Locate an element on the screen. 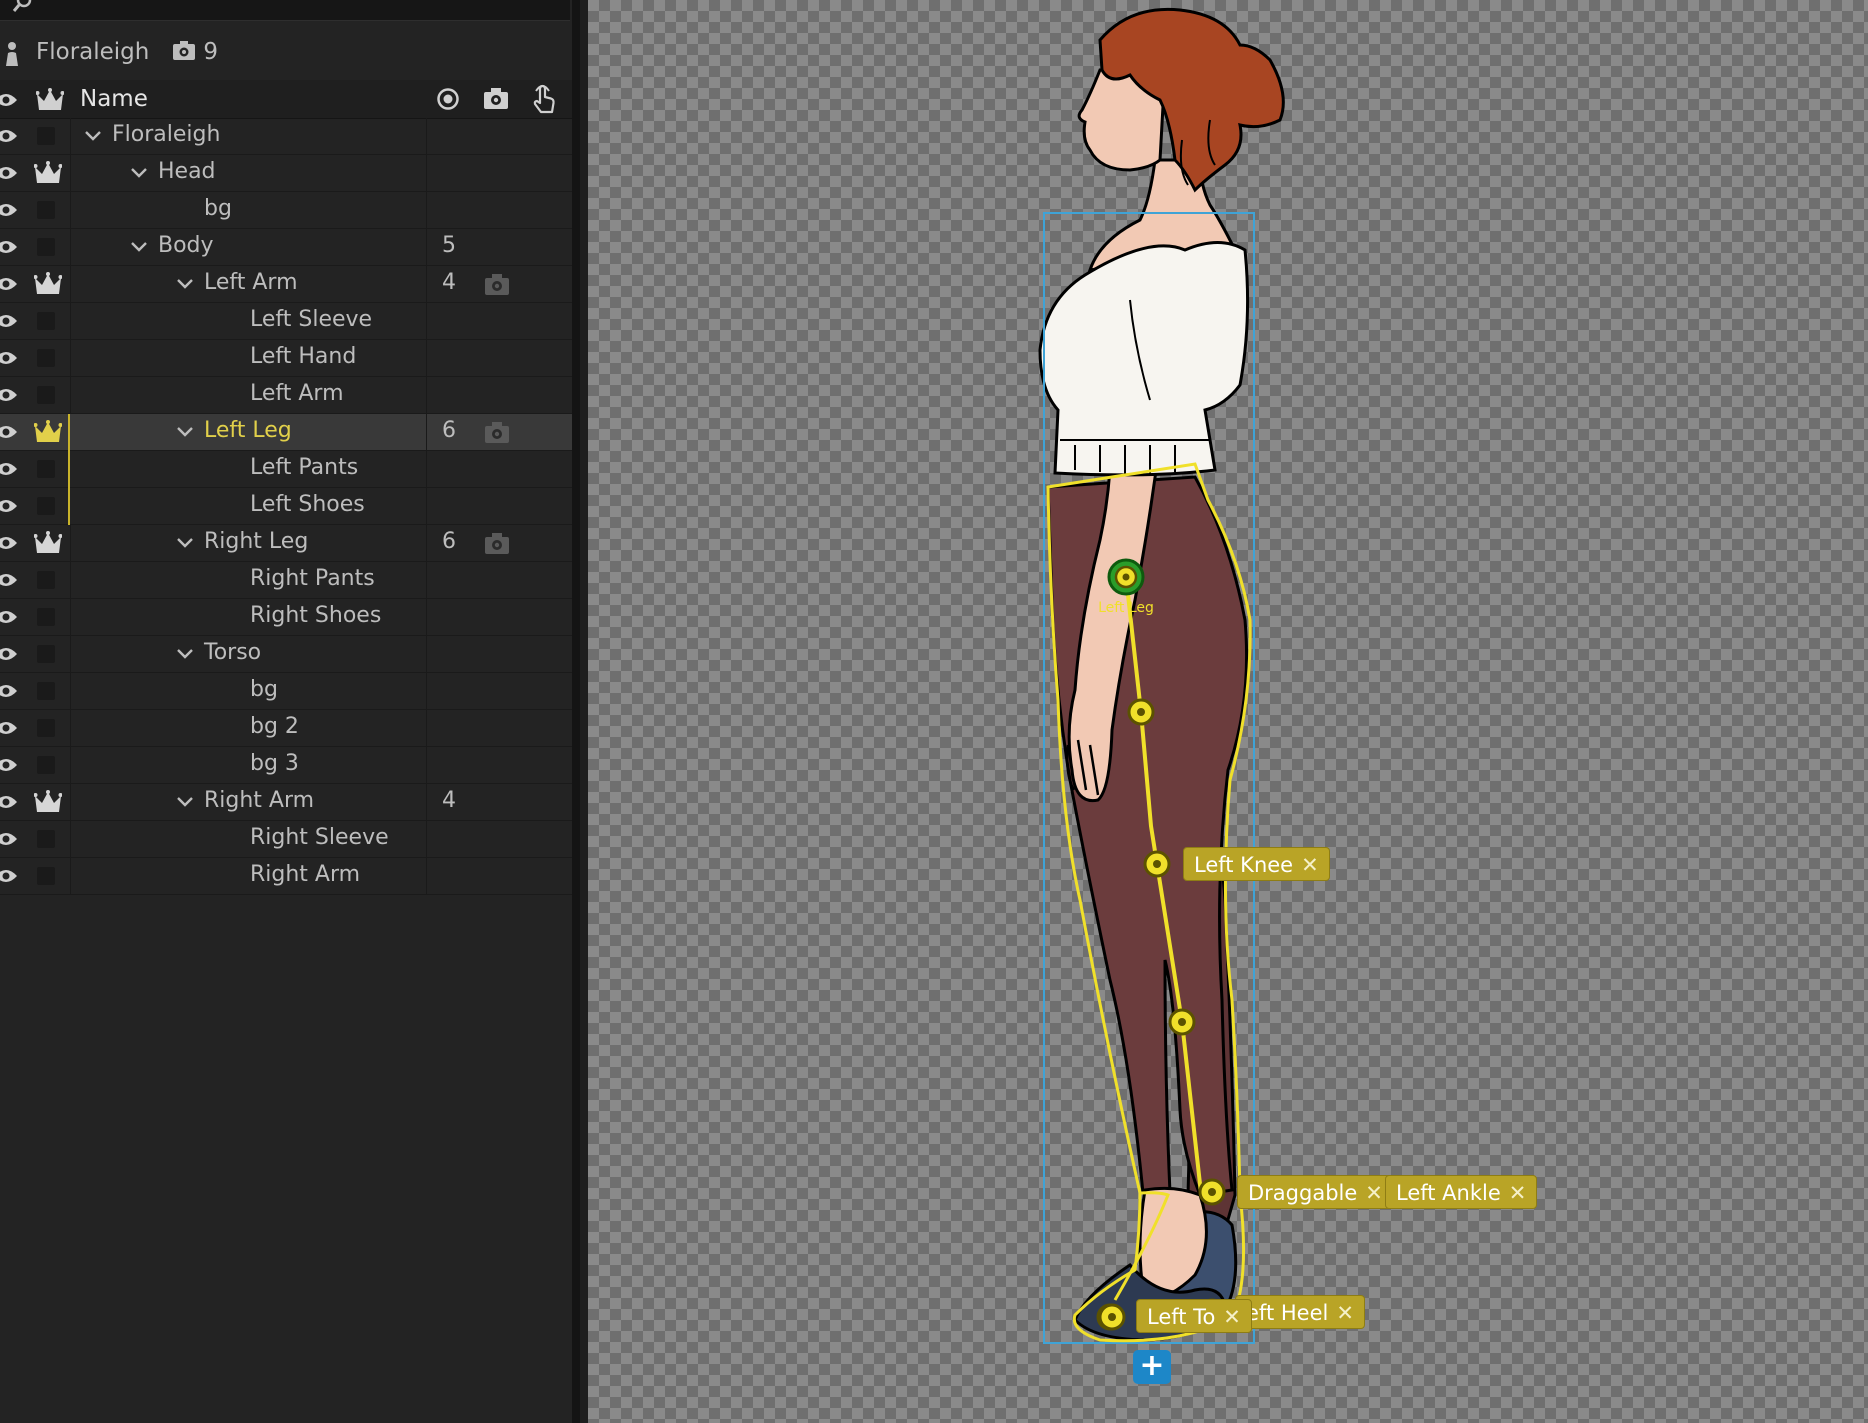  layer-row: Left Pants is located at coordinates (286, 469).